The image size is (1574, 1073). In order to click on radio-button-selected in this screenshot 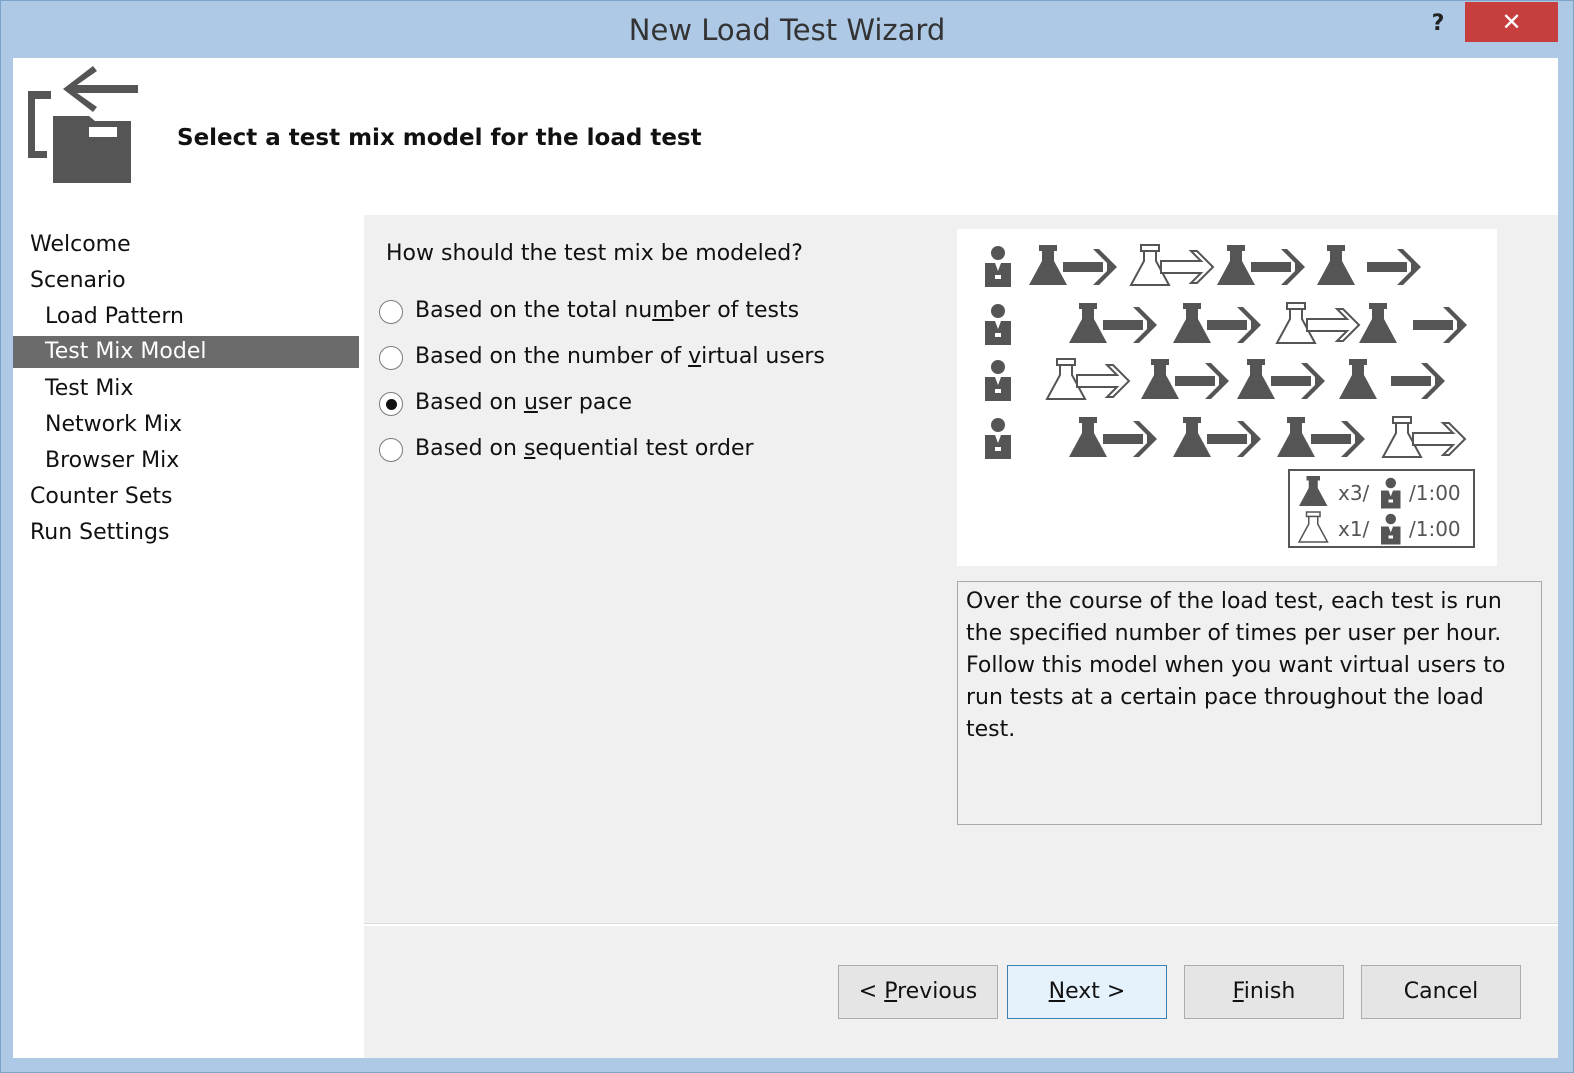, I will do `click(391, 404)`.